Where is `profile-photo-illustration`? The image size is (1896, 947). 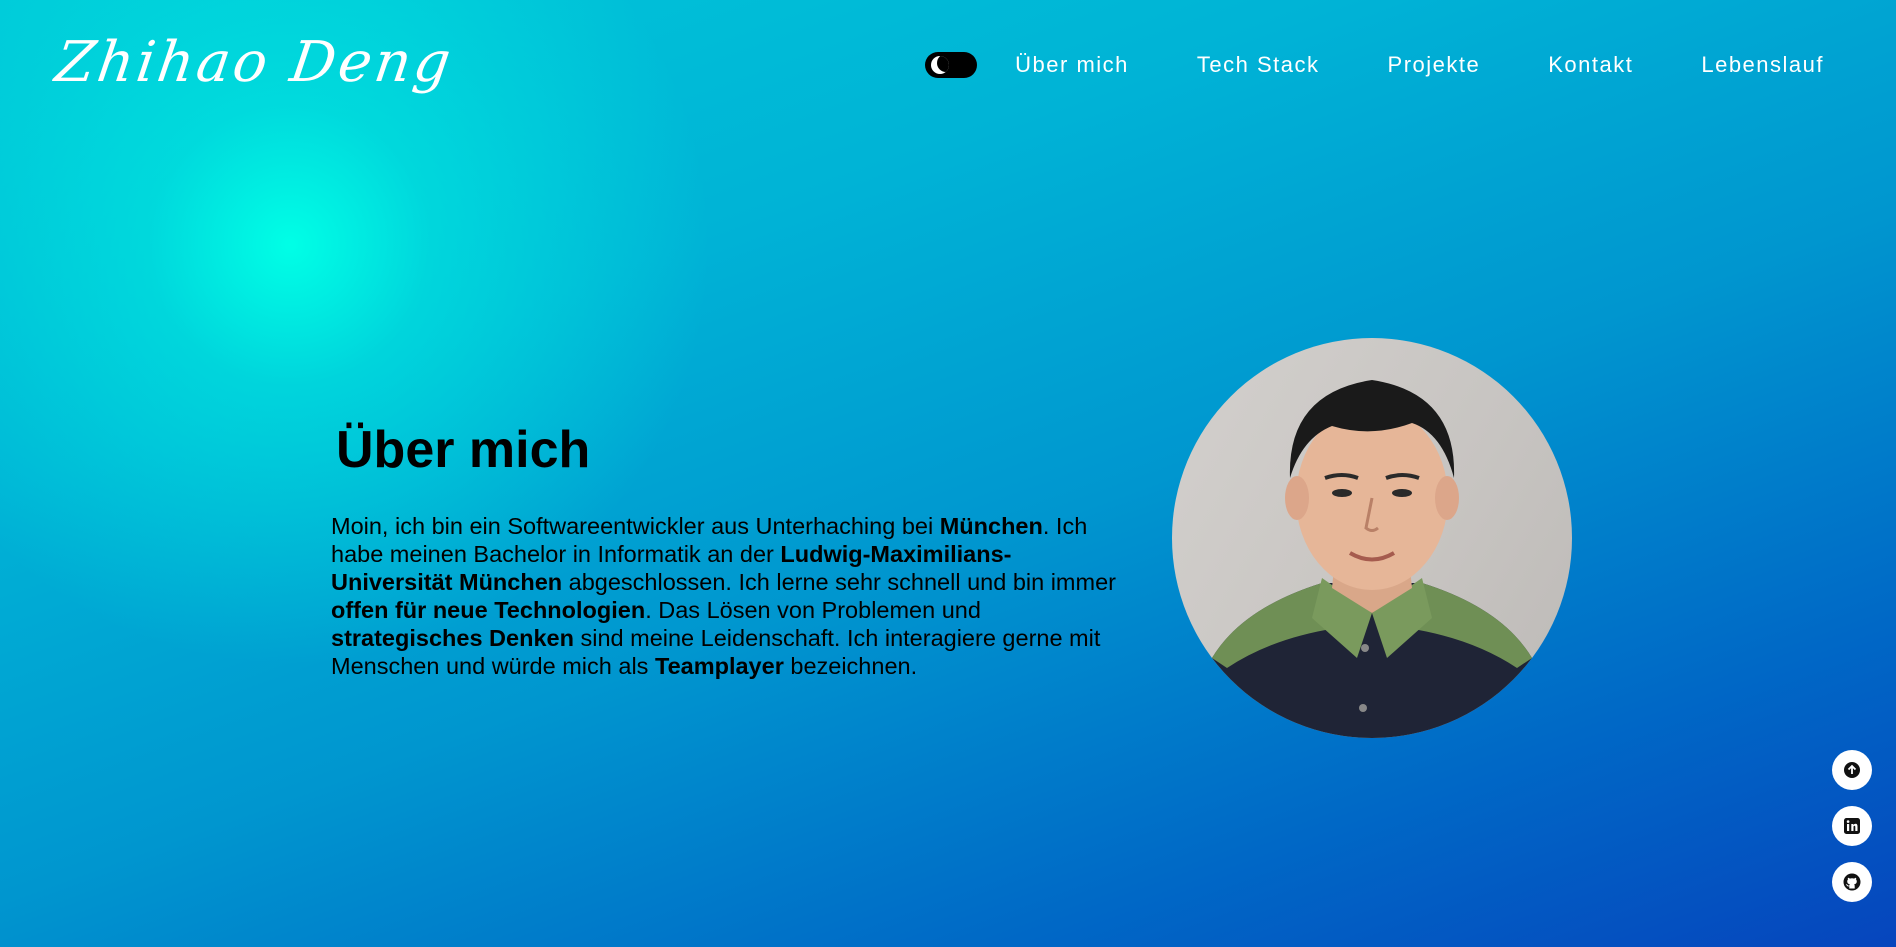
profile-photo-illustration is located at coordinates (1372, 559).